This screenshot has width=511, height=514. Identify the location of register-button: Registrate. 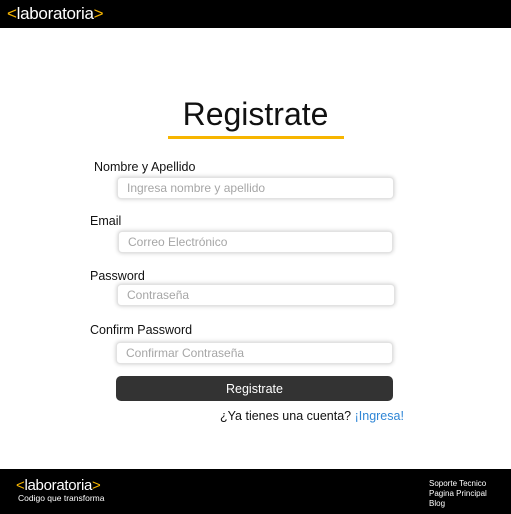
(254, 388).